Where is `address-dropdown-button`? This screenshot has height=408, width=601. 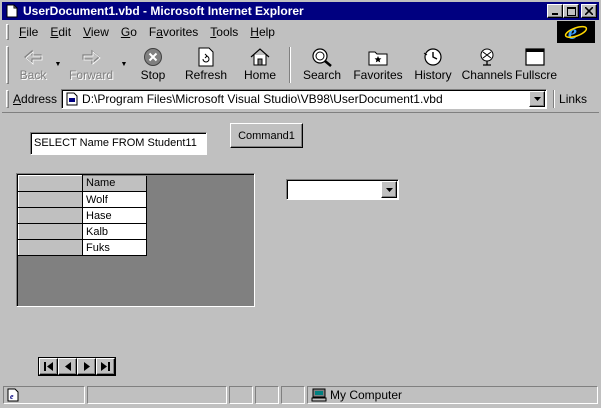
address-dropdown-button is located at coordinates (537, 99).